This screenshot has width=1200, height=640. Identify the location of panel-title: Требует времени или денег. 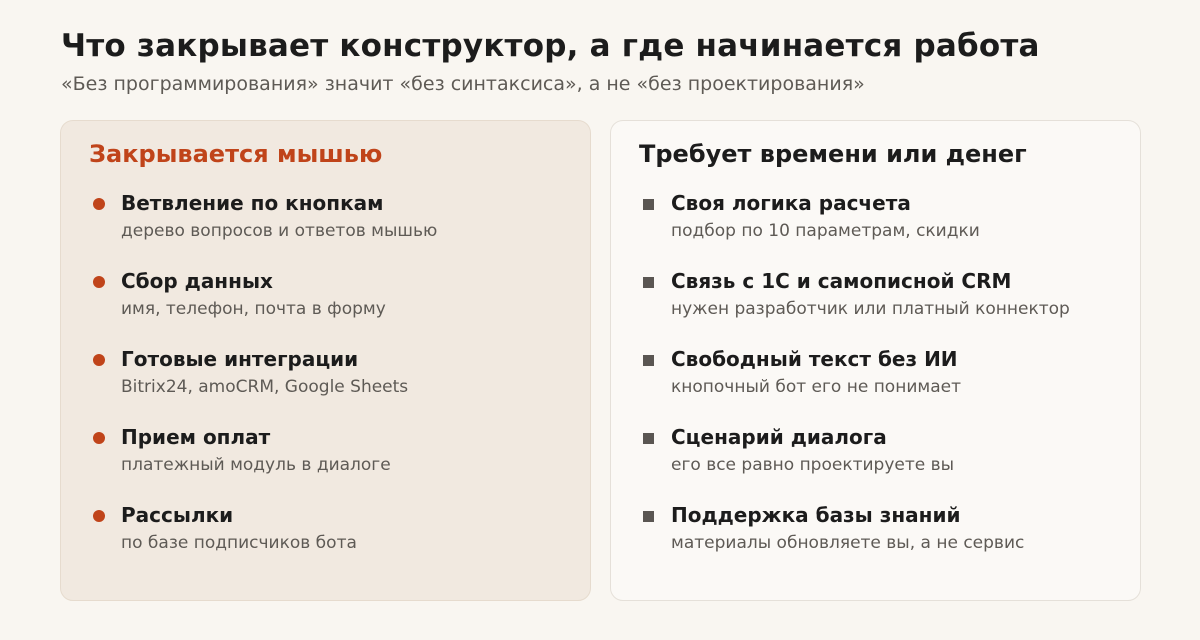
(833, 154).